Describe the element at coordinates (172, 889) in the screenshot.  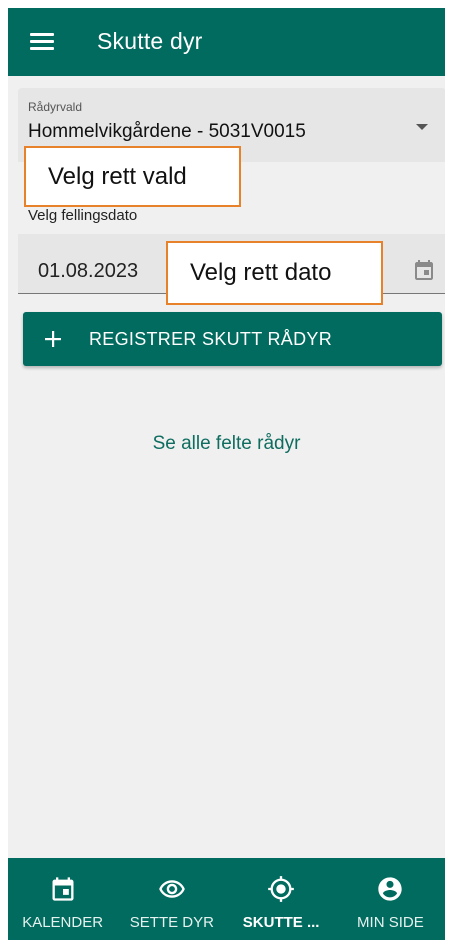
I see `eye-icon` at that location.